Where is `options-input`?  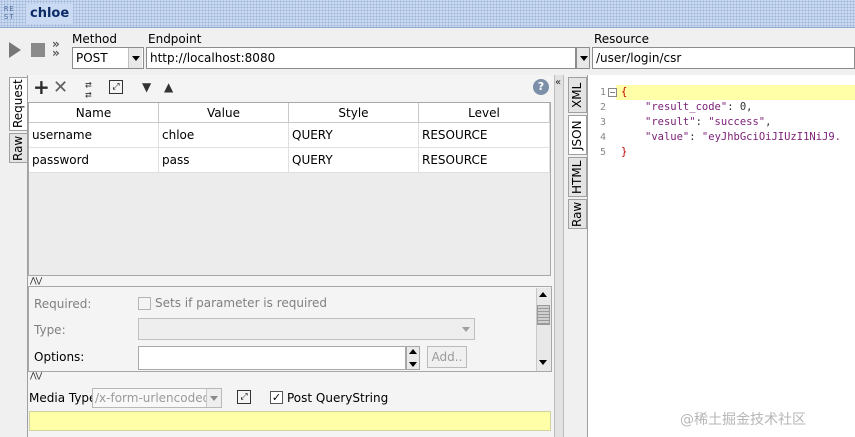
options-input is located at coordinates (272, 358).